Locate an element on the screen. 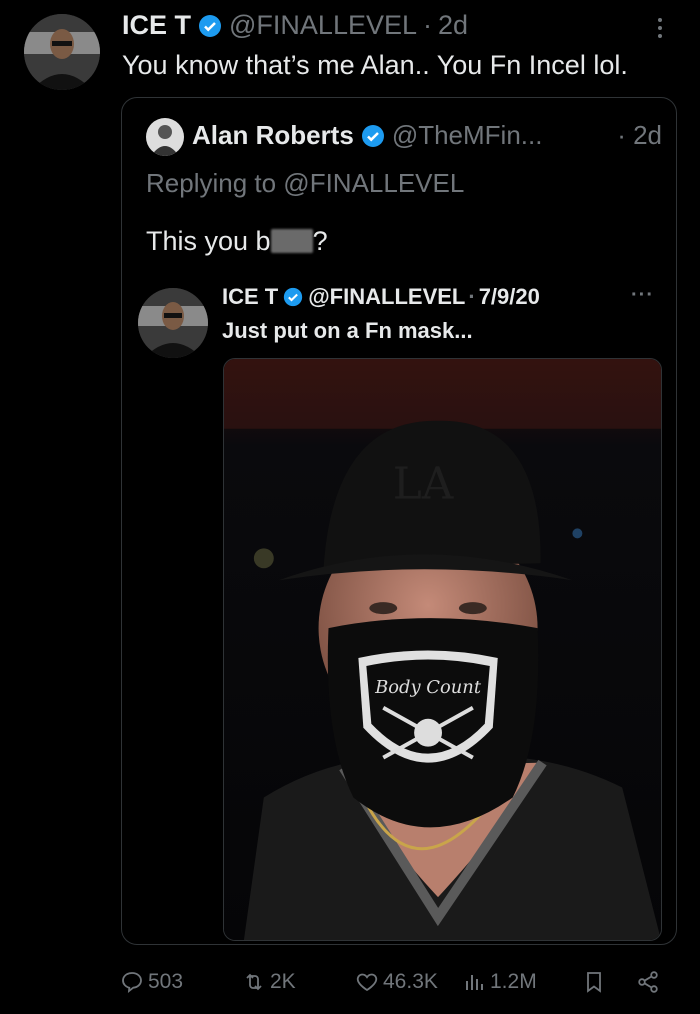  reply-icon is located at coordinates (132, 983).